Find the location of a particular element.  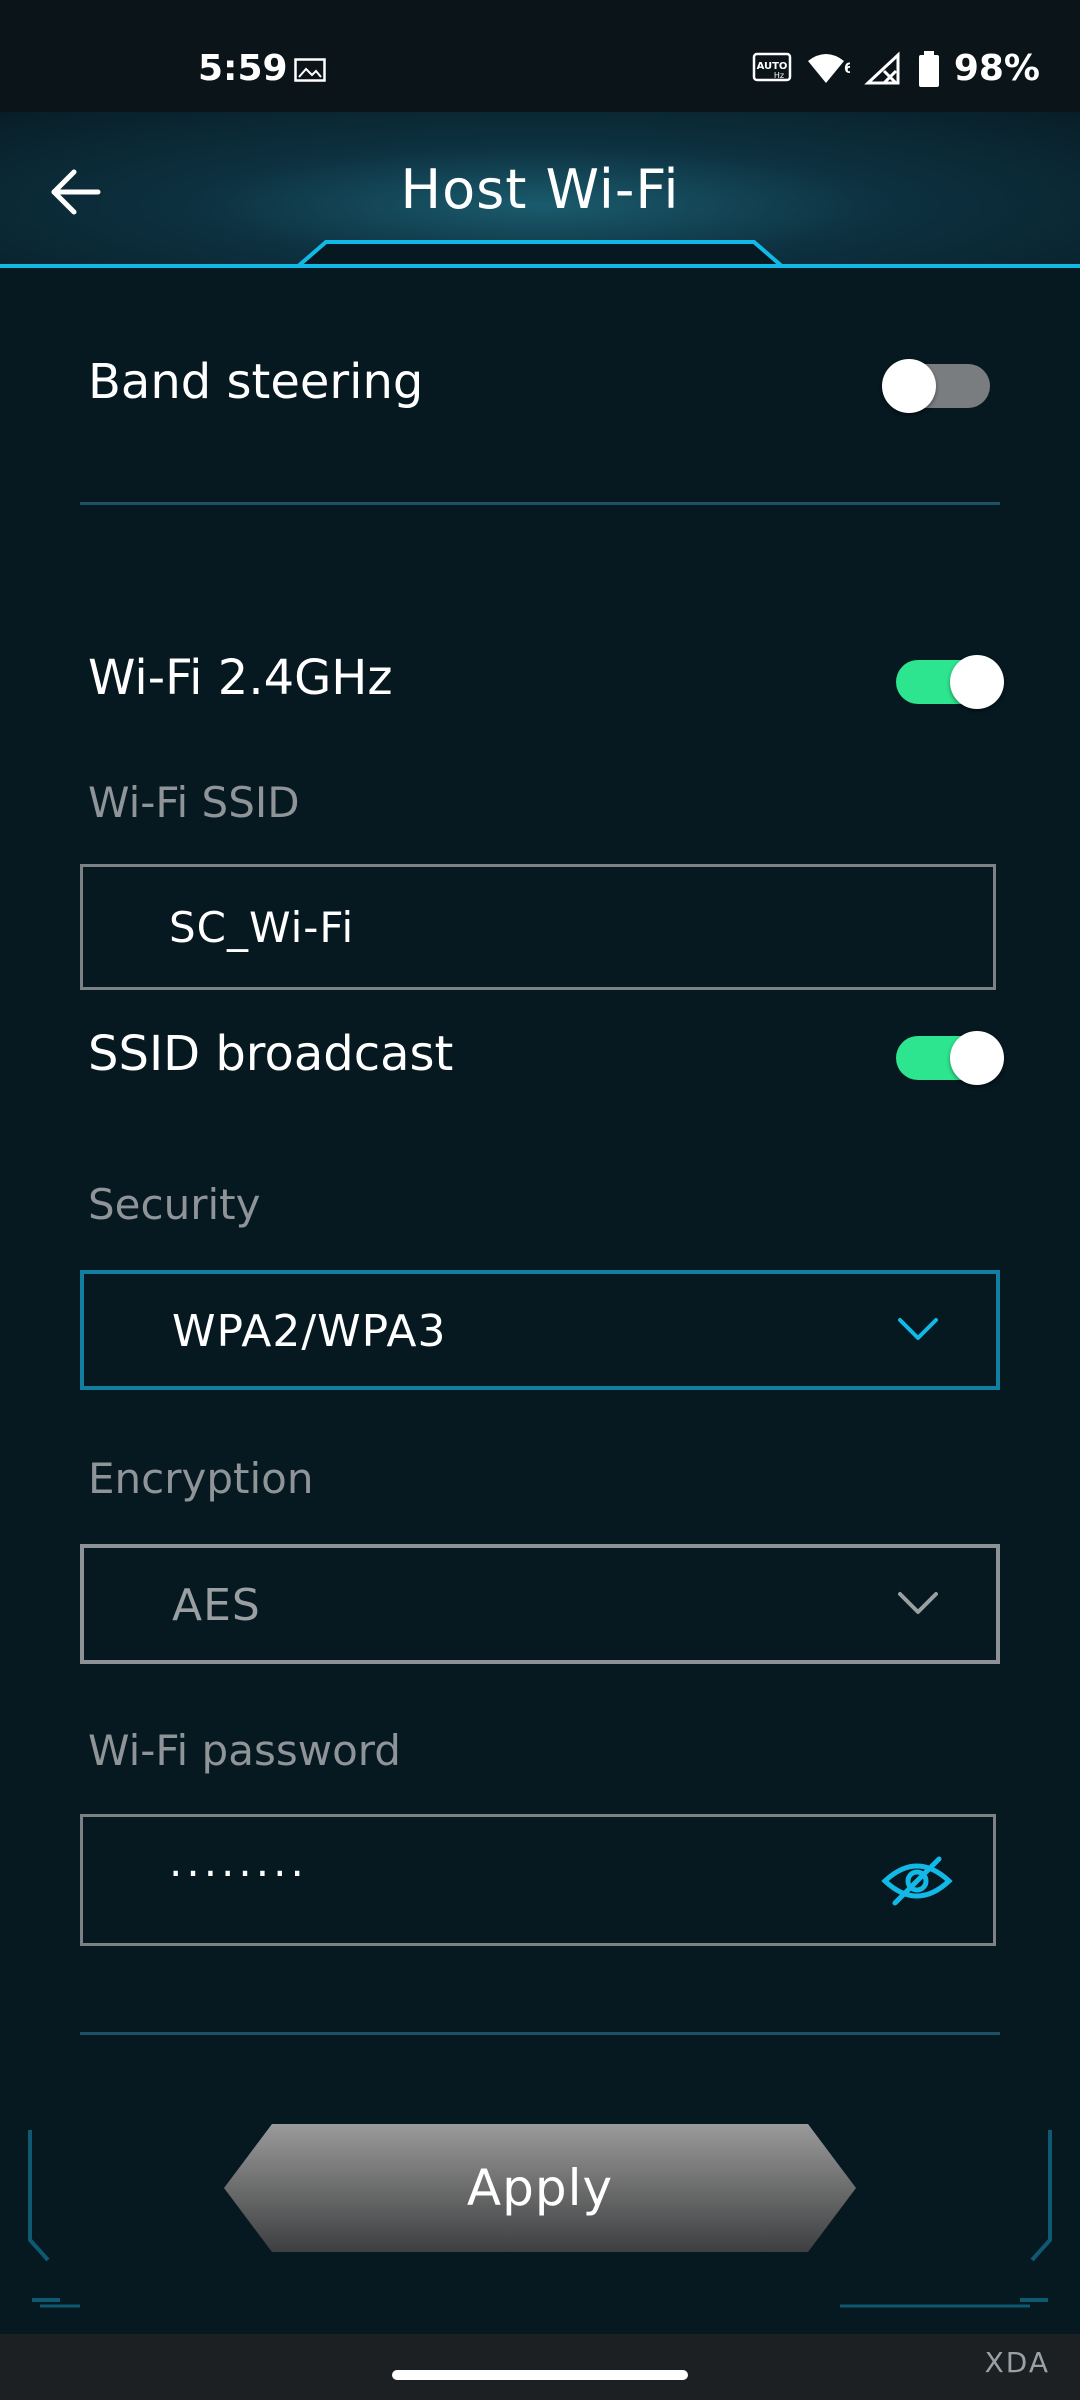

status-time: 5:59 is located at coordinates (243, 68).